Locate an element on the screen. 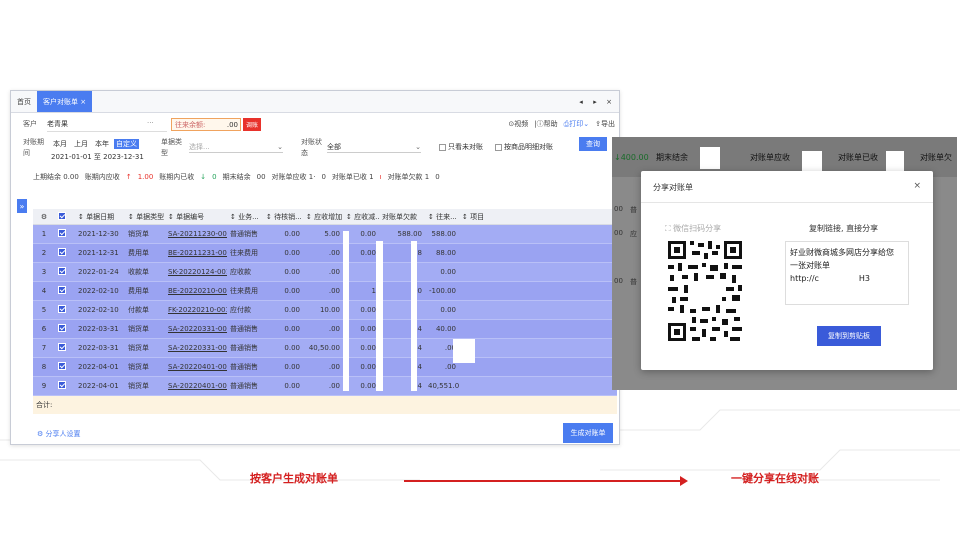  period-this-year: 本年 is located at coordinates (102, 144).